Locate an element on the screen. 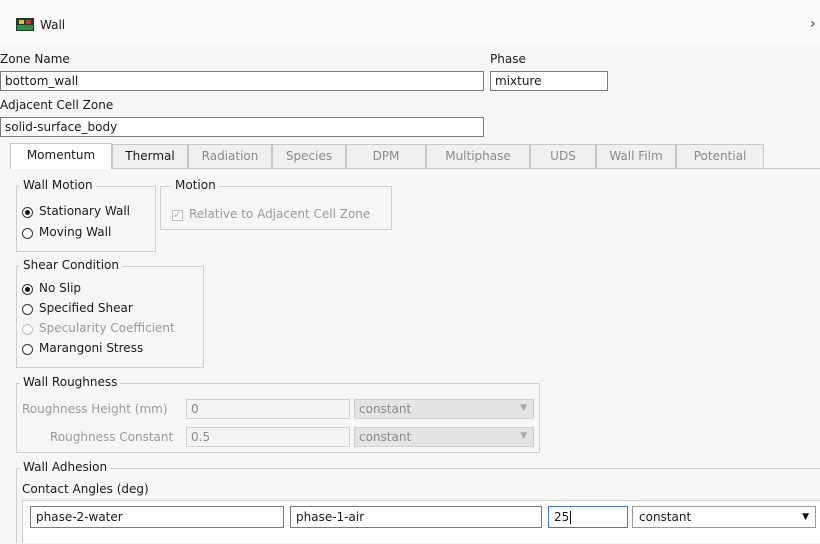 Image resolution: width=820 pixels, height=544 pixels. wall-icon is located at coordinates (25, 24).